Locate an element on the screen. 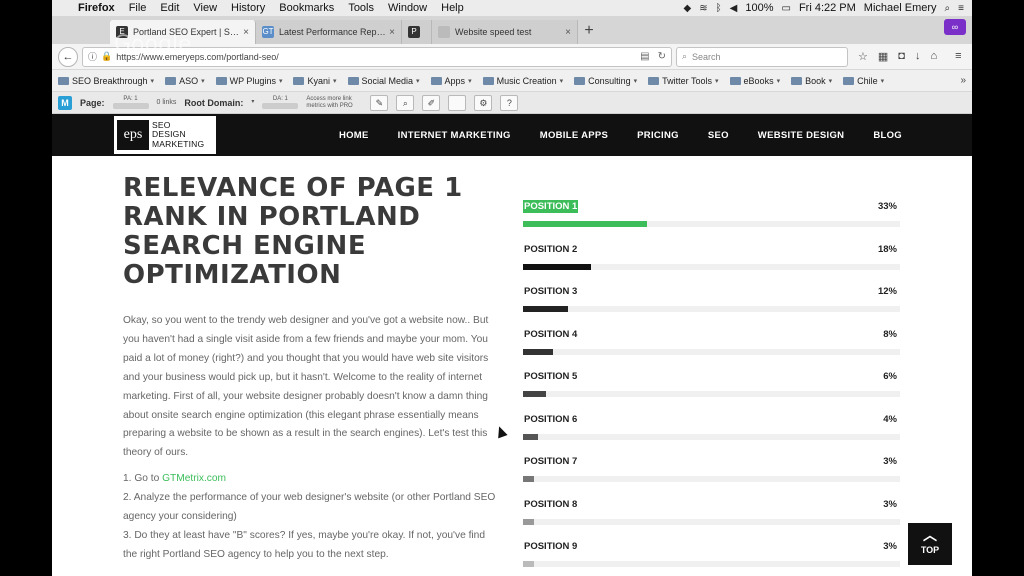 The height and width of the screenshot is (576, 1024). progress-fill is located at coordinates (529, 521).